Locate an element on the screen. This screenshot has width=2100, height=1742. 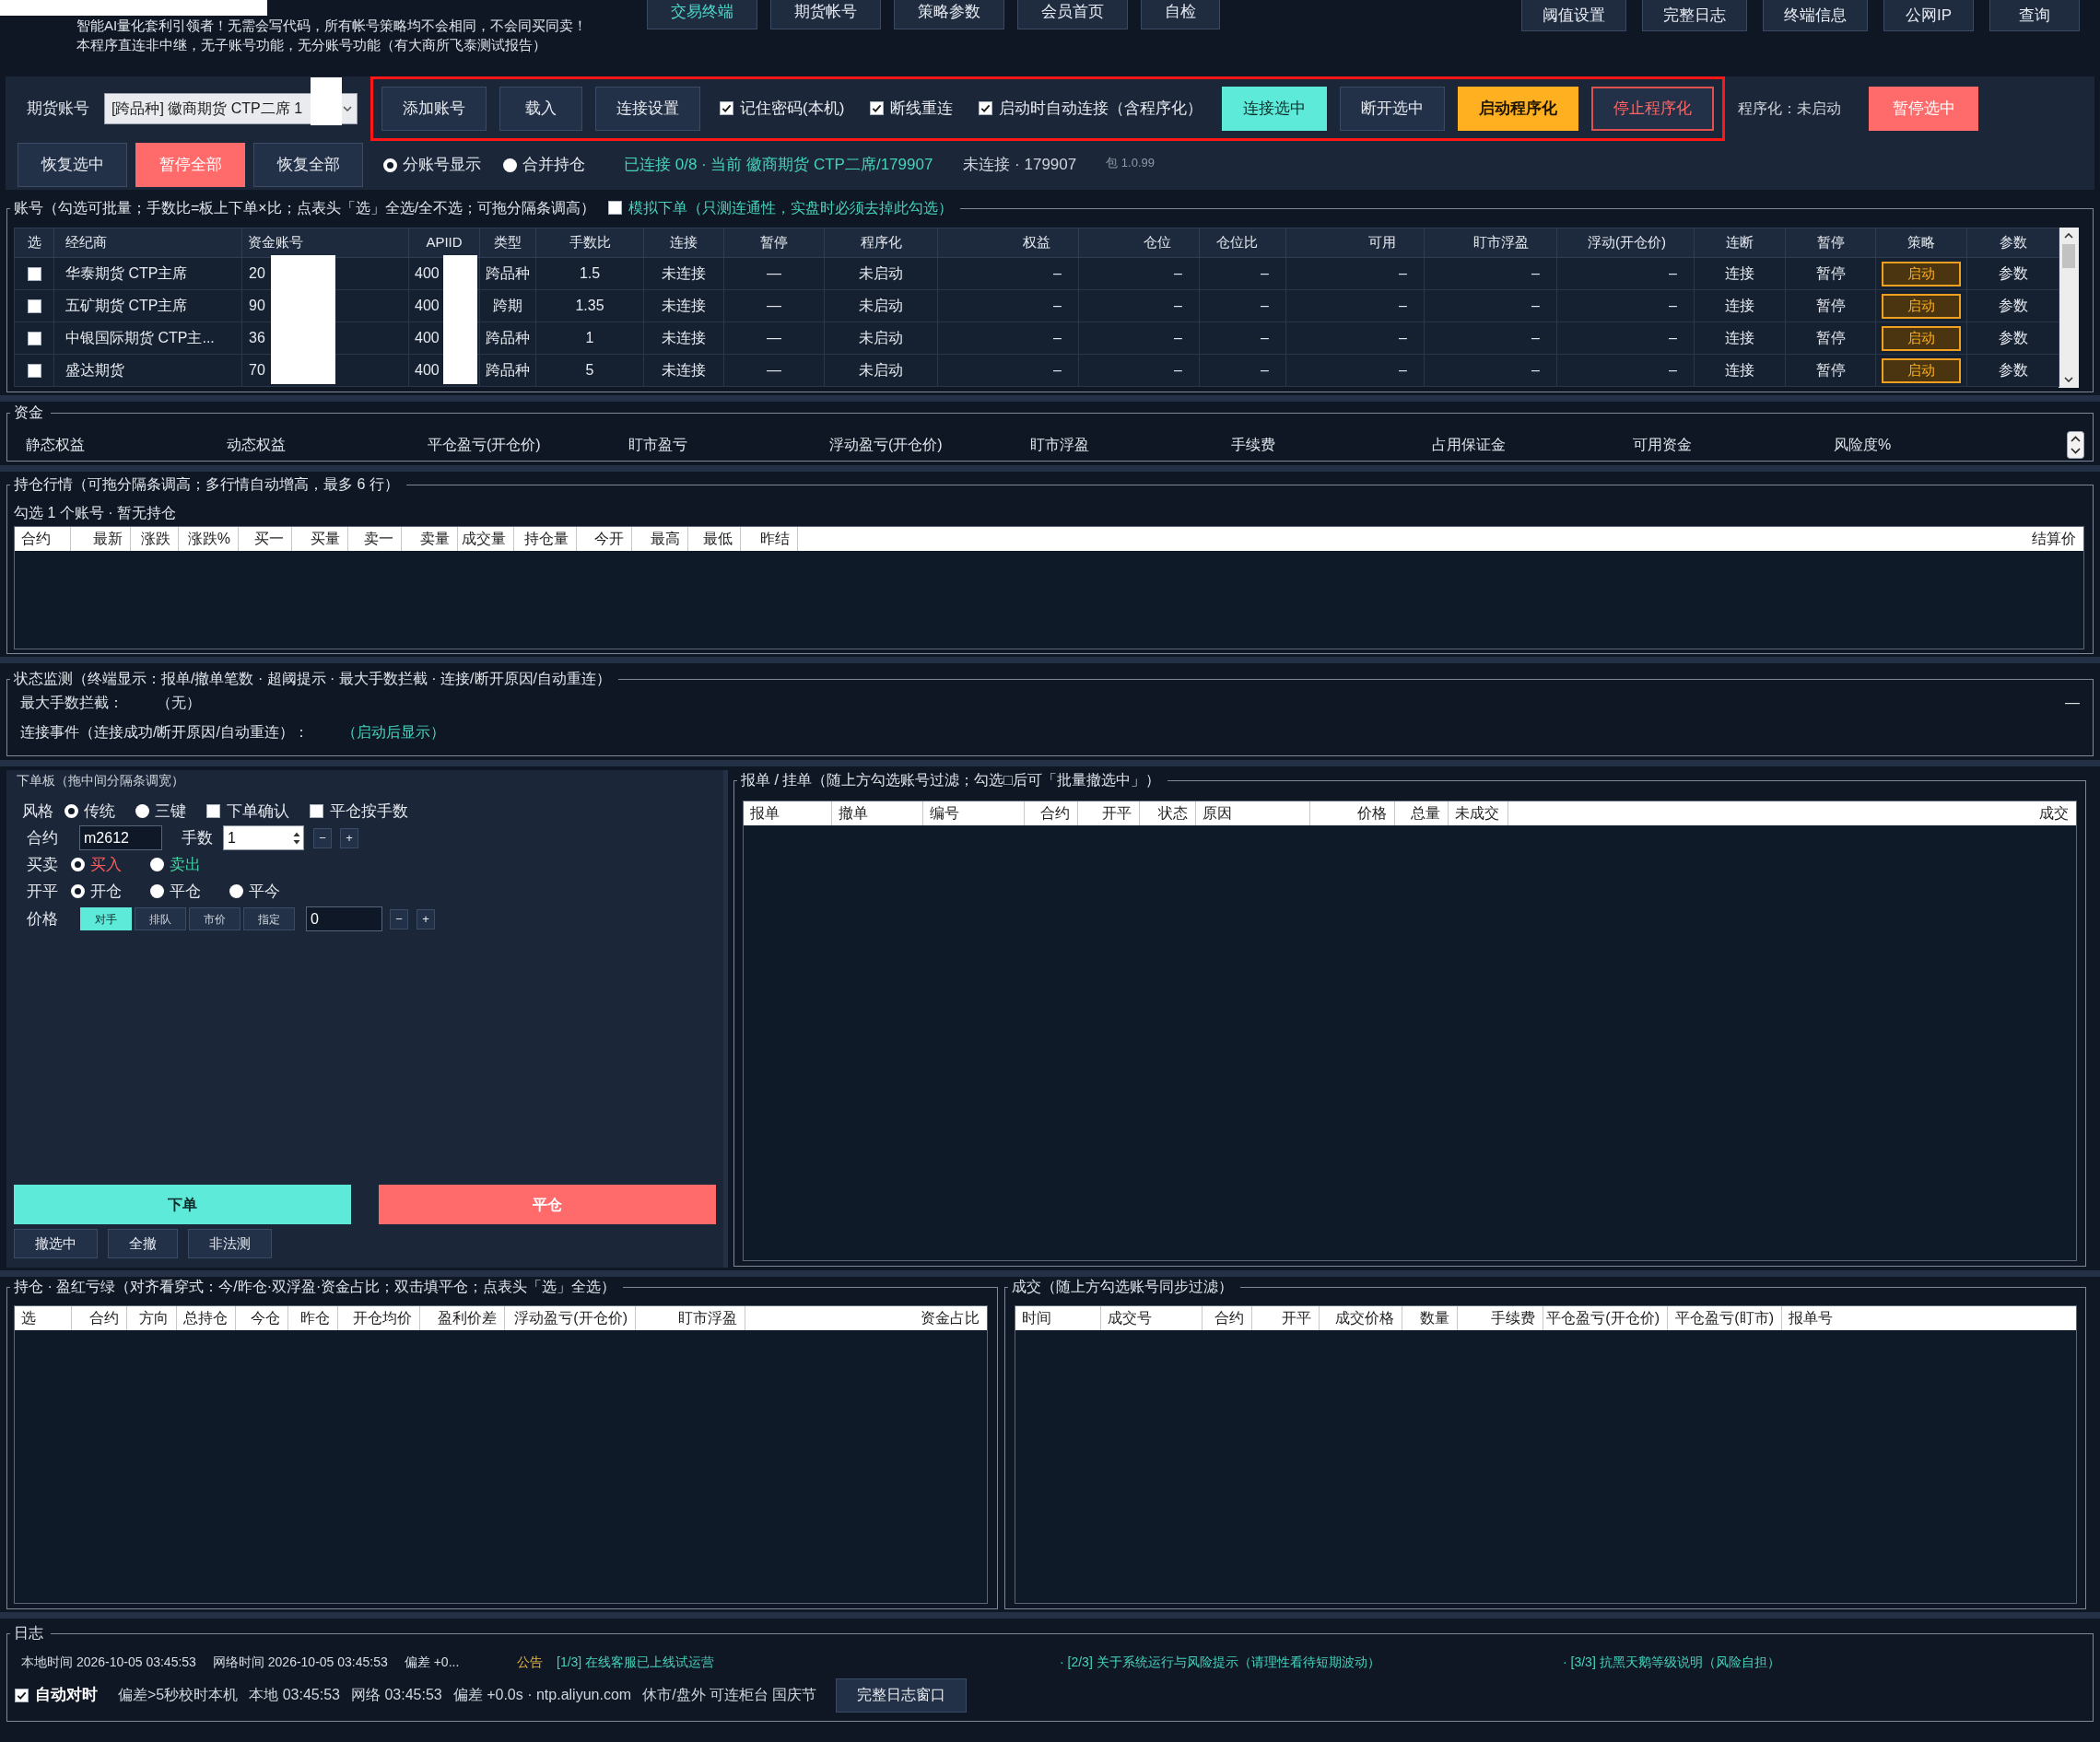
column-header: 今仓 is located at coordinates (262, 1318).